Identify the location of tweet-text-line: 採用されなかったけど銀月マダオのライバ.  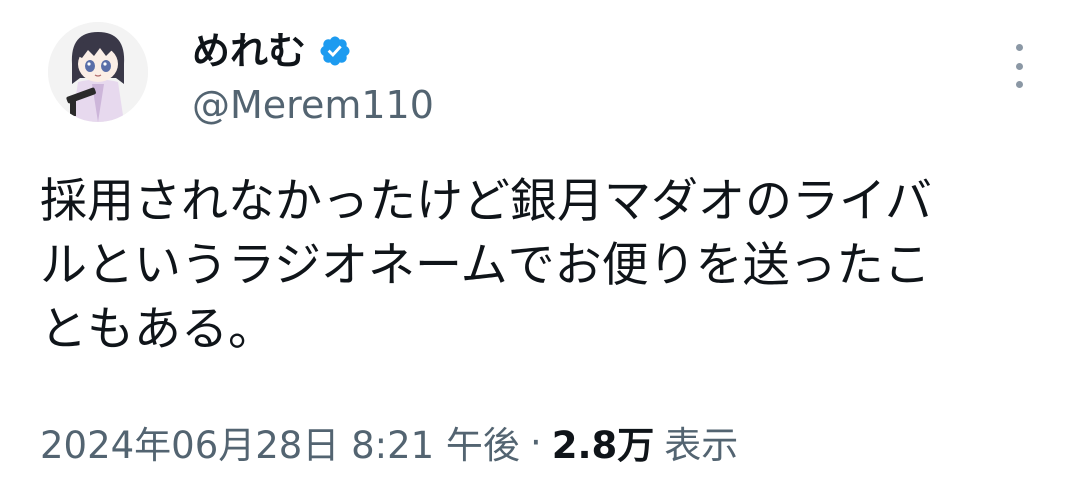
(486, 201).